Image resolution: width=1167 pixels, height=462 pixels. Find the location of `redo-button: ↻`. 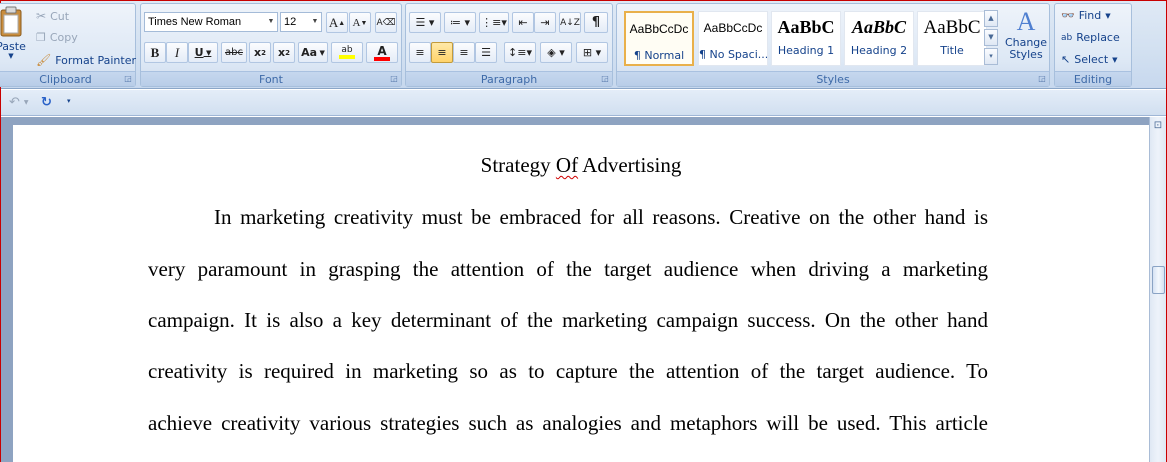

redo-button: ↻ is located at coordinates (46, 102).